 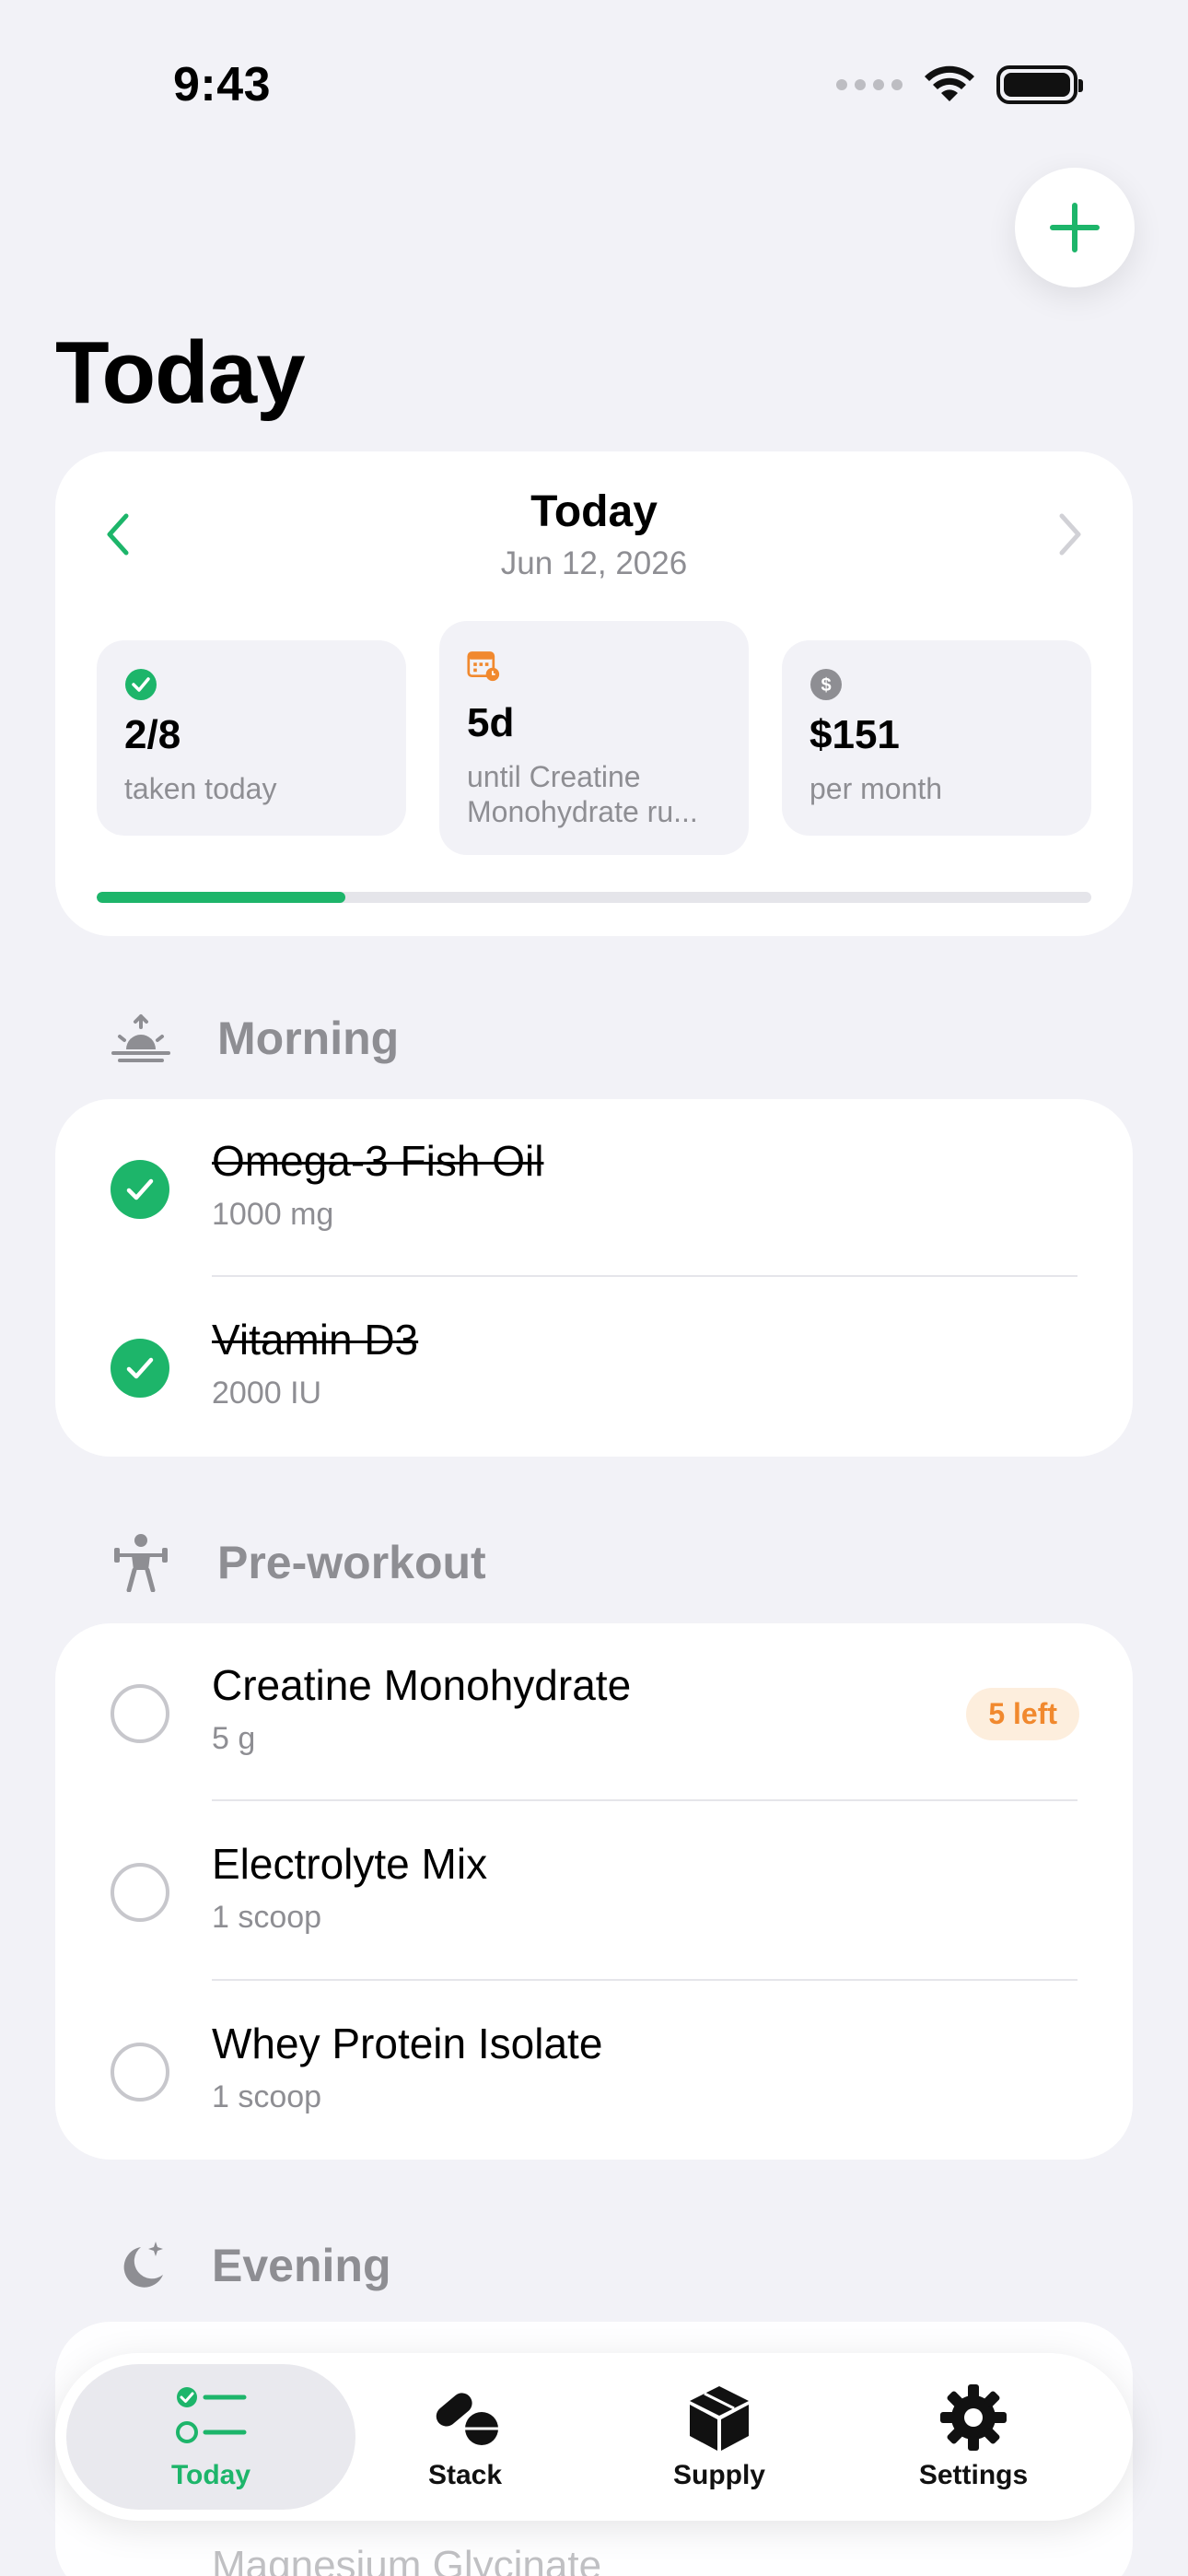 I want to click on stat-label-line: until Creatine, so click(x=554, y=776).